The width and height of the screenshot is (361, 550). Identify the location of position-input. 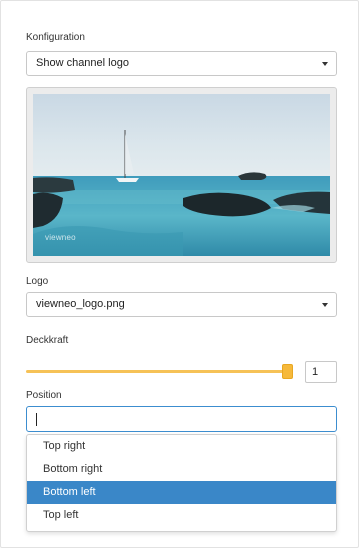
(181, 419).